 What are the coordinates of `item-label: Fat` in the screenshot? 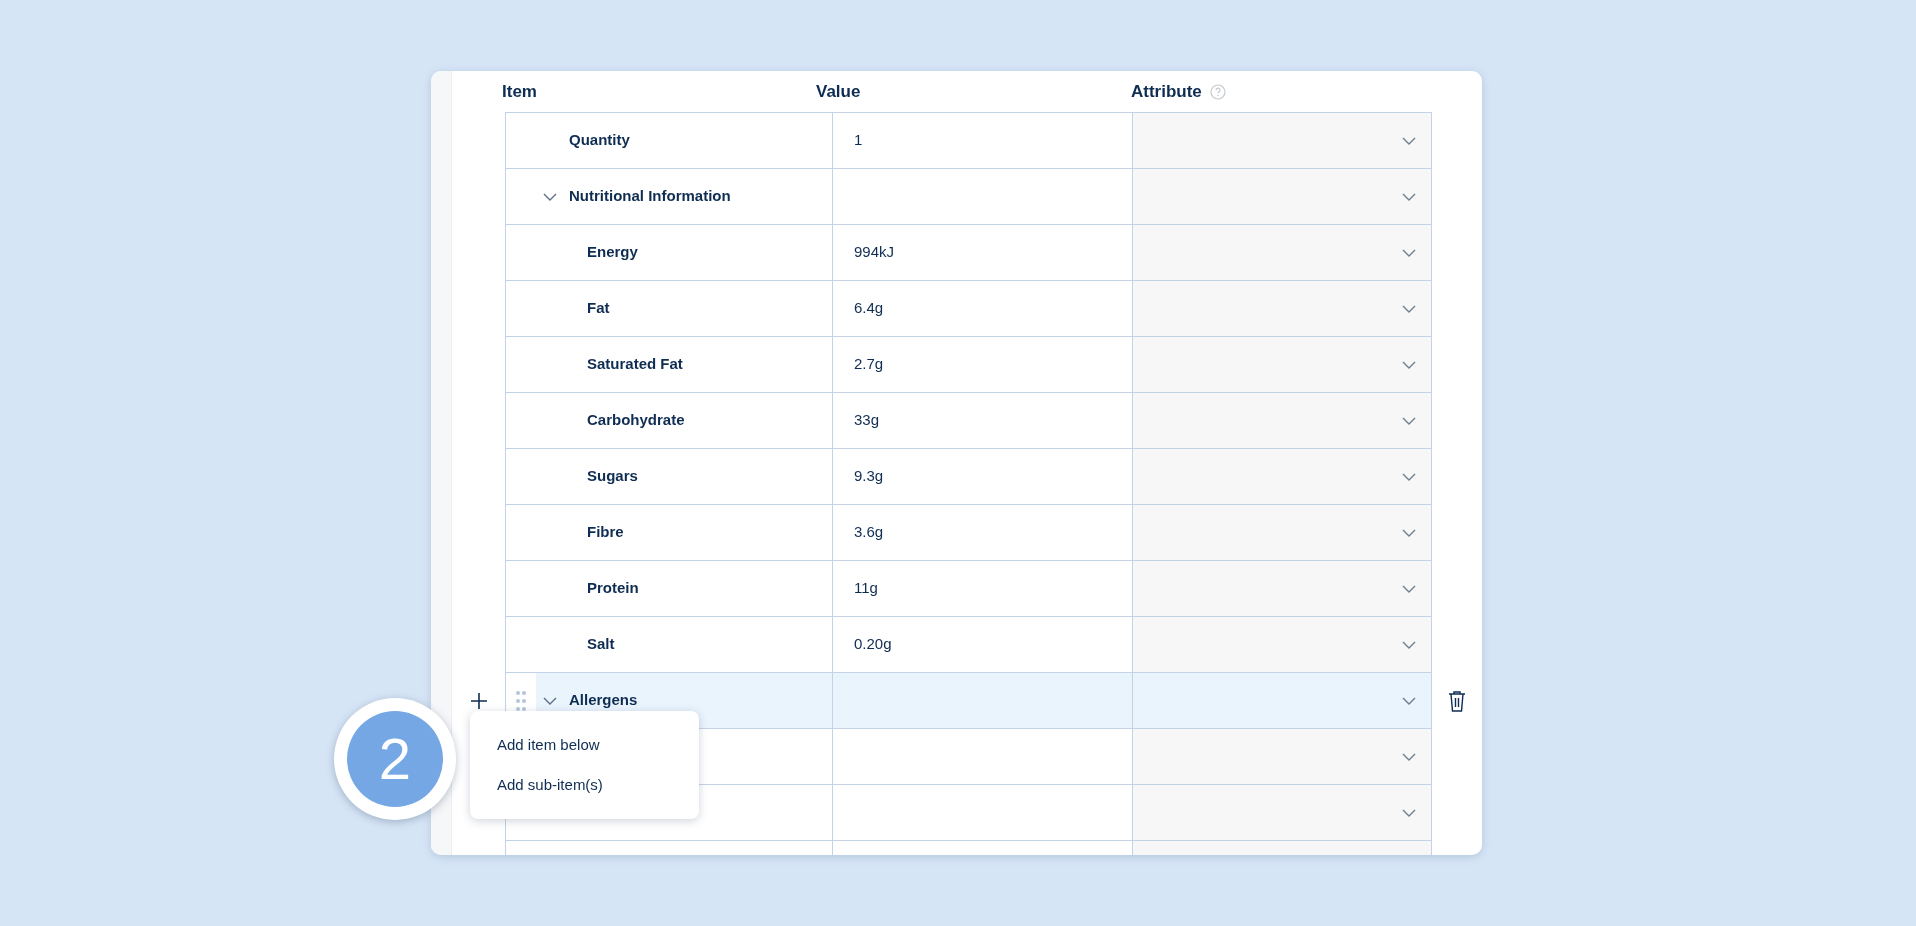 It's located at (598, 308).